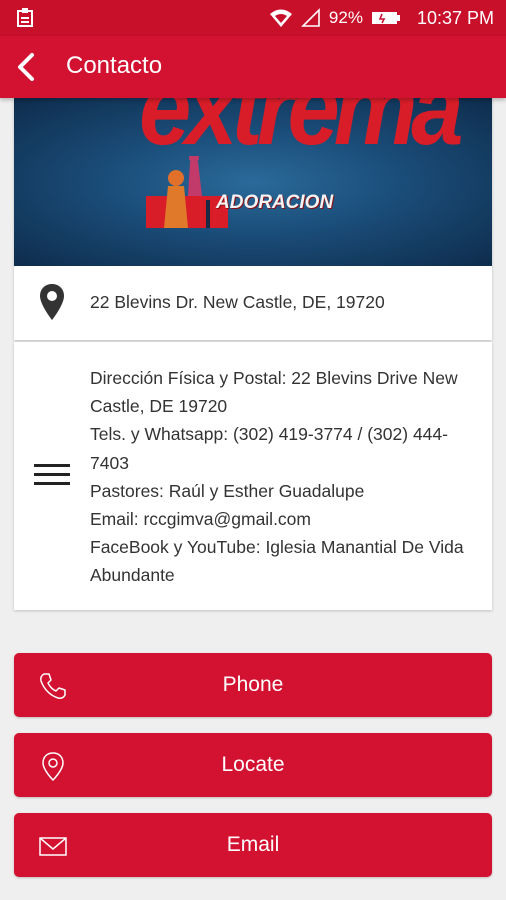 This screenshot has height=900, width=506. What do you see at coordinates (52, 302) in the screenshot?
I see `location-pin-icon` at bounding box center [52, 302].